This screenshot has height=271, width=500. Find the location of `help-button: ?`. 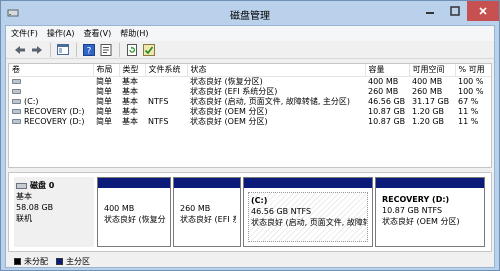

help-button: ? is located at coordinates (89, 50).